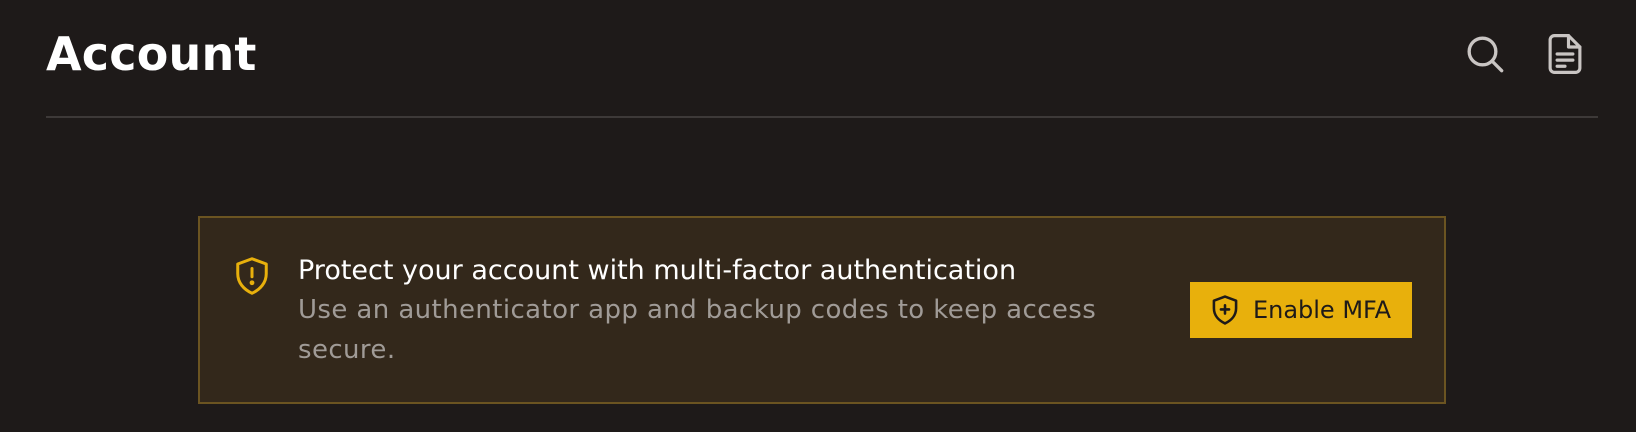 This screenshot has height=432, width=1636. I want to click on search-icon, so click(1485, 54).